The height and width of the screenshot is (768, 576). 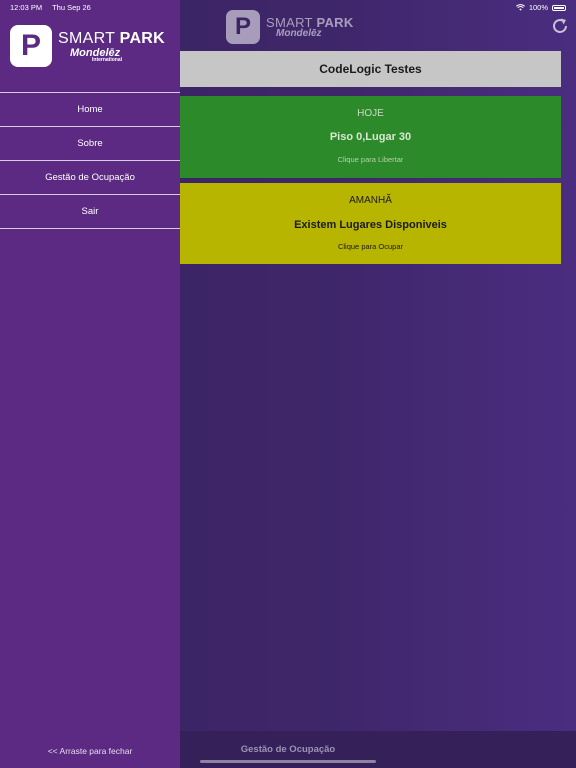 I want to click on today-status: Piso 0,Lugar 30, so click(x=370, y=137).